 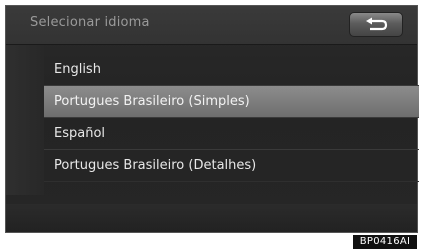 I want to click on language-item-portugues-simples: Portugues Brasileiro (Simples), so click(x=231, y=102).